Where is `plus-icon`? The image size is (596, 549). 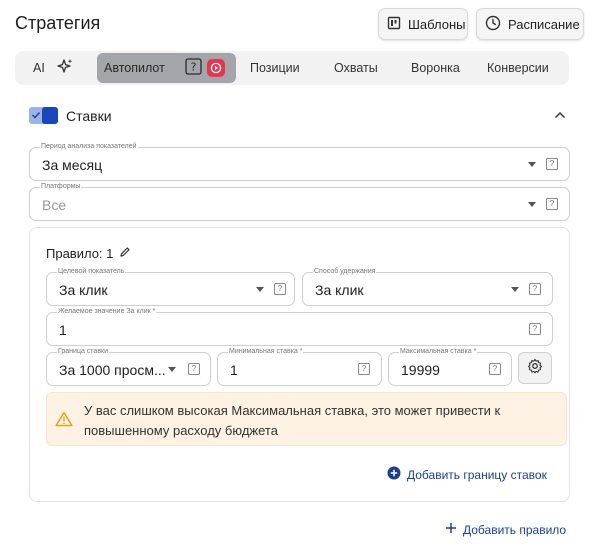 plus-icon is located at coordinates (451, 529).